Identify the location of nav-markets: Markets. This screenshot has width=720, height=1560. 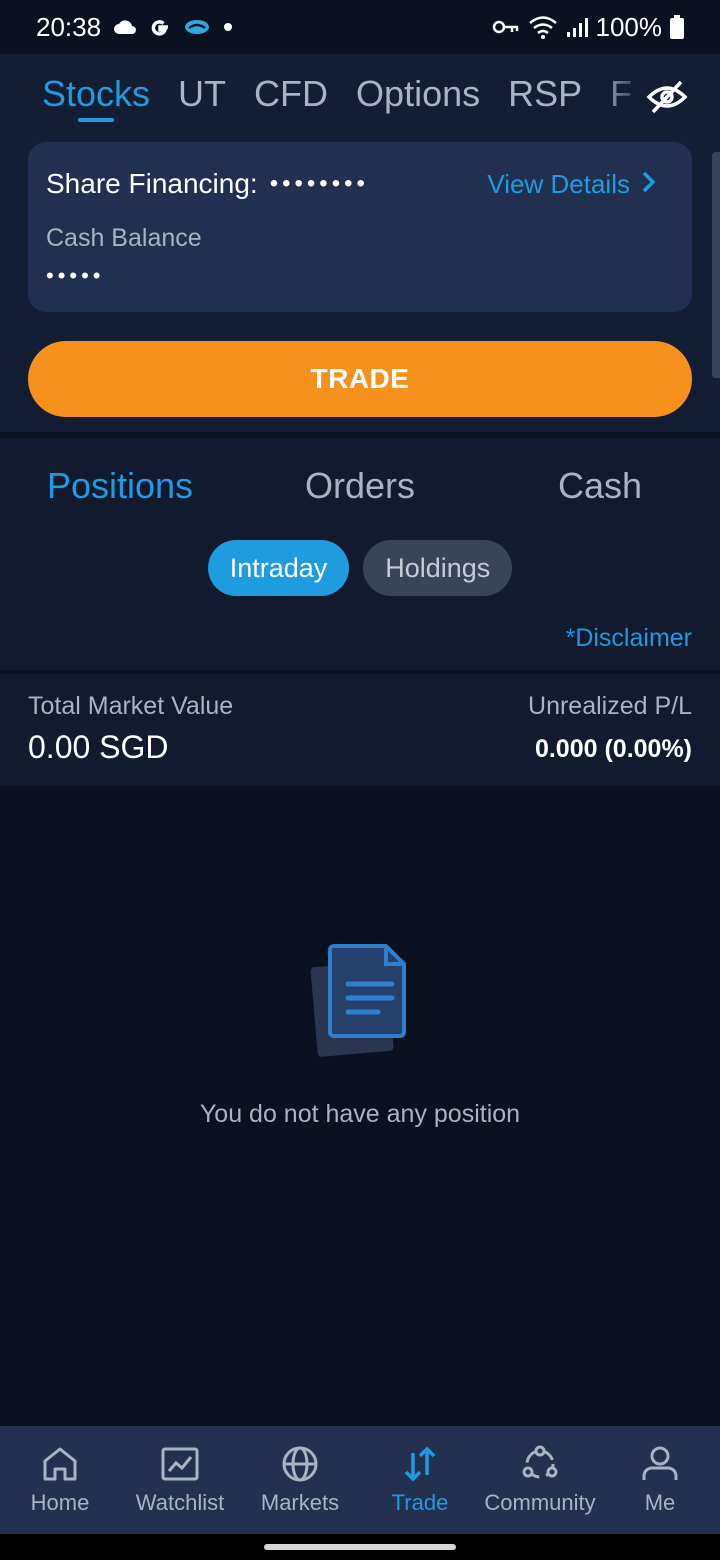
(300, 1480).